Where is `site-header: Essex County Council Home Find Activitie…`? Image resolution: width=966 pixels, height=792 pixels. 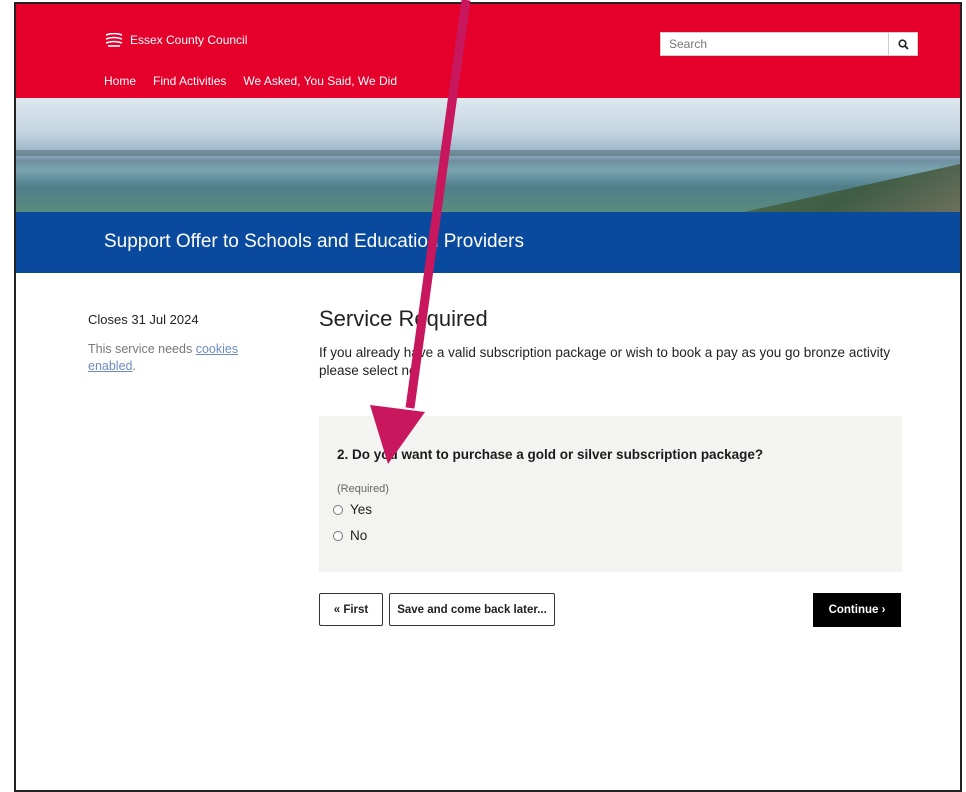 site-header: Essex County Council Home Find Activitie… is located at coordinates (488, 51).